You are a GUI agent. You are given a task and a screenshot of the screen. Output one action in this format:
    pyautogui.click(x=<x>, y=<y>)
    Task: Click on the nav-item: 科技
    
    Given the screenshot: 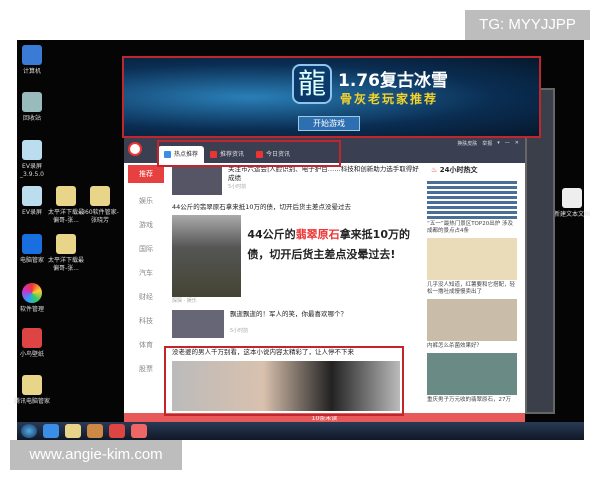 What is the action you would take?
    pyautogui.click(x=146, y=321)
    